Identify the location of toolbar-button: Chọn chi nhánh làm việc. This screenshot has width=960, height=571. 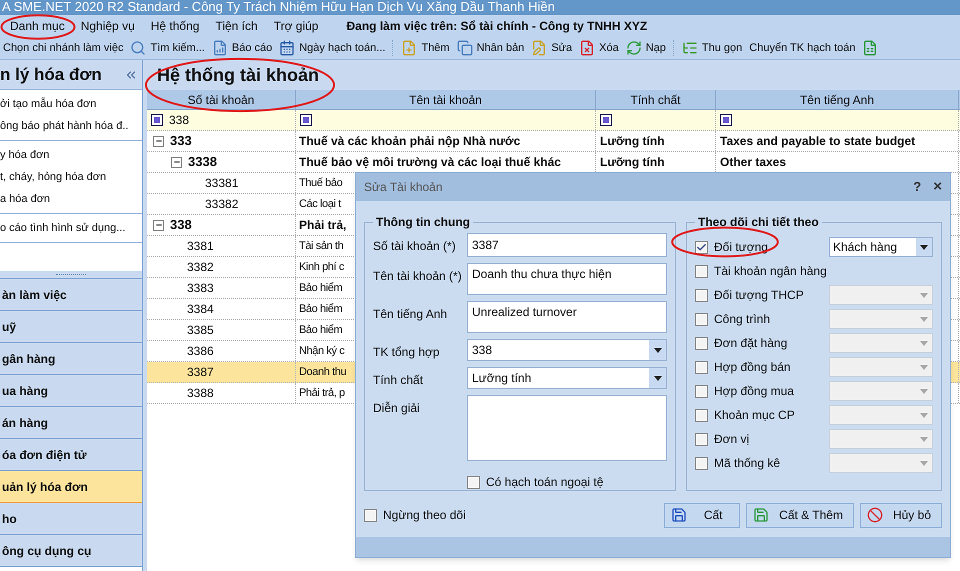
(63, 48).